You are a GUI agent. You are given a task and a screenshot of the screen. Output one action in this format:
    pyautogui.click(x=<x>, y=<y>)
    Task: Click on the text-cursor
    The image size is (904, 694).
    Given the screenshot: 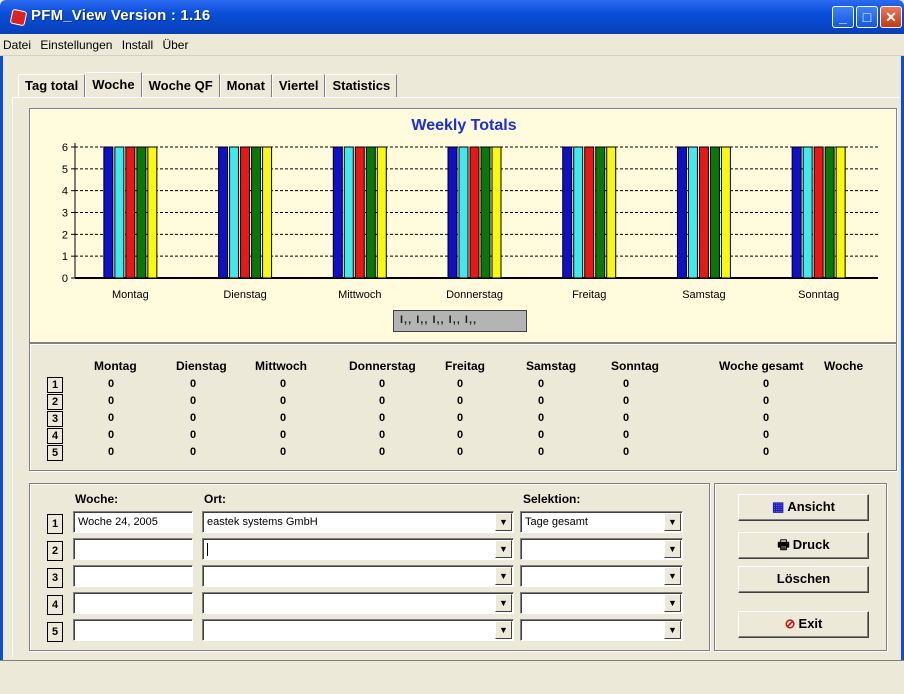 What is the action you would take?
    pyautogui.click(x=207, y=549)
    